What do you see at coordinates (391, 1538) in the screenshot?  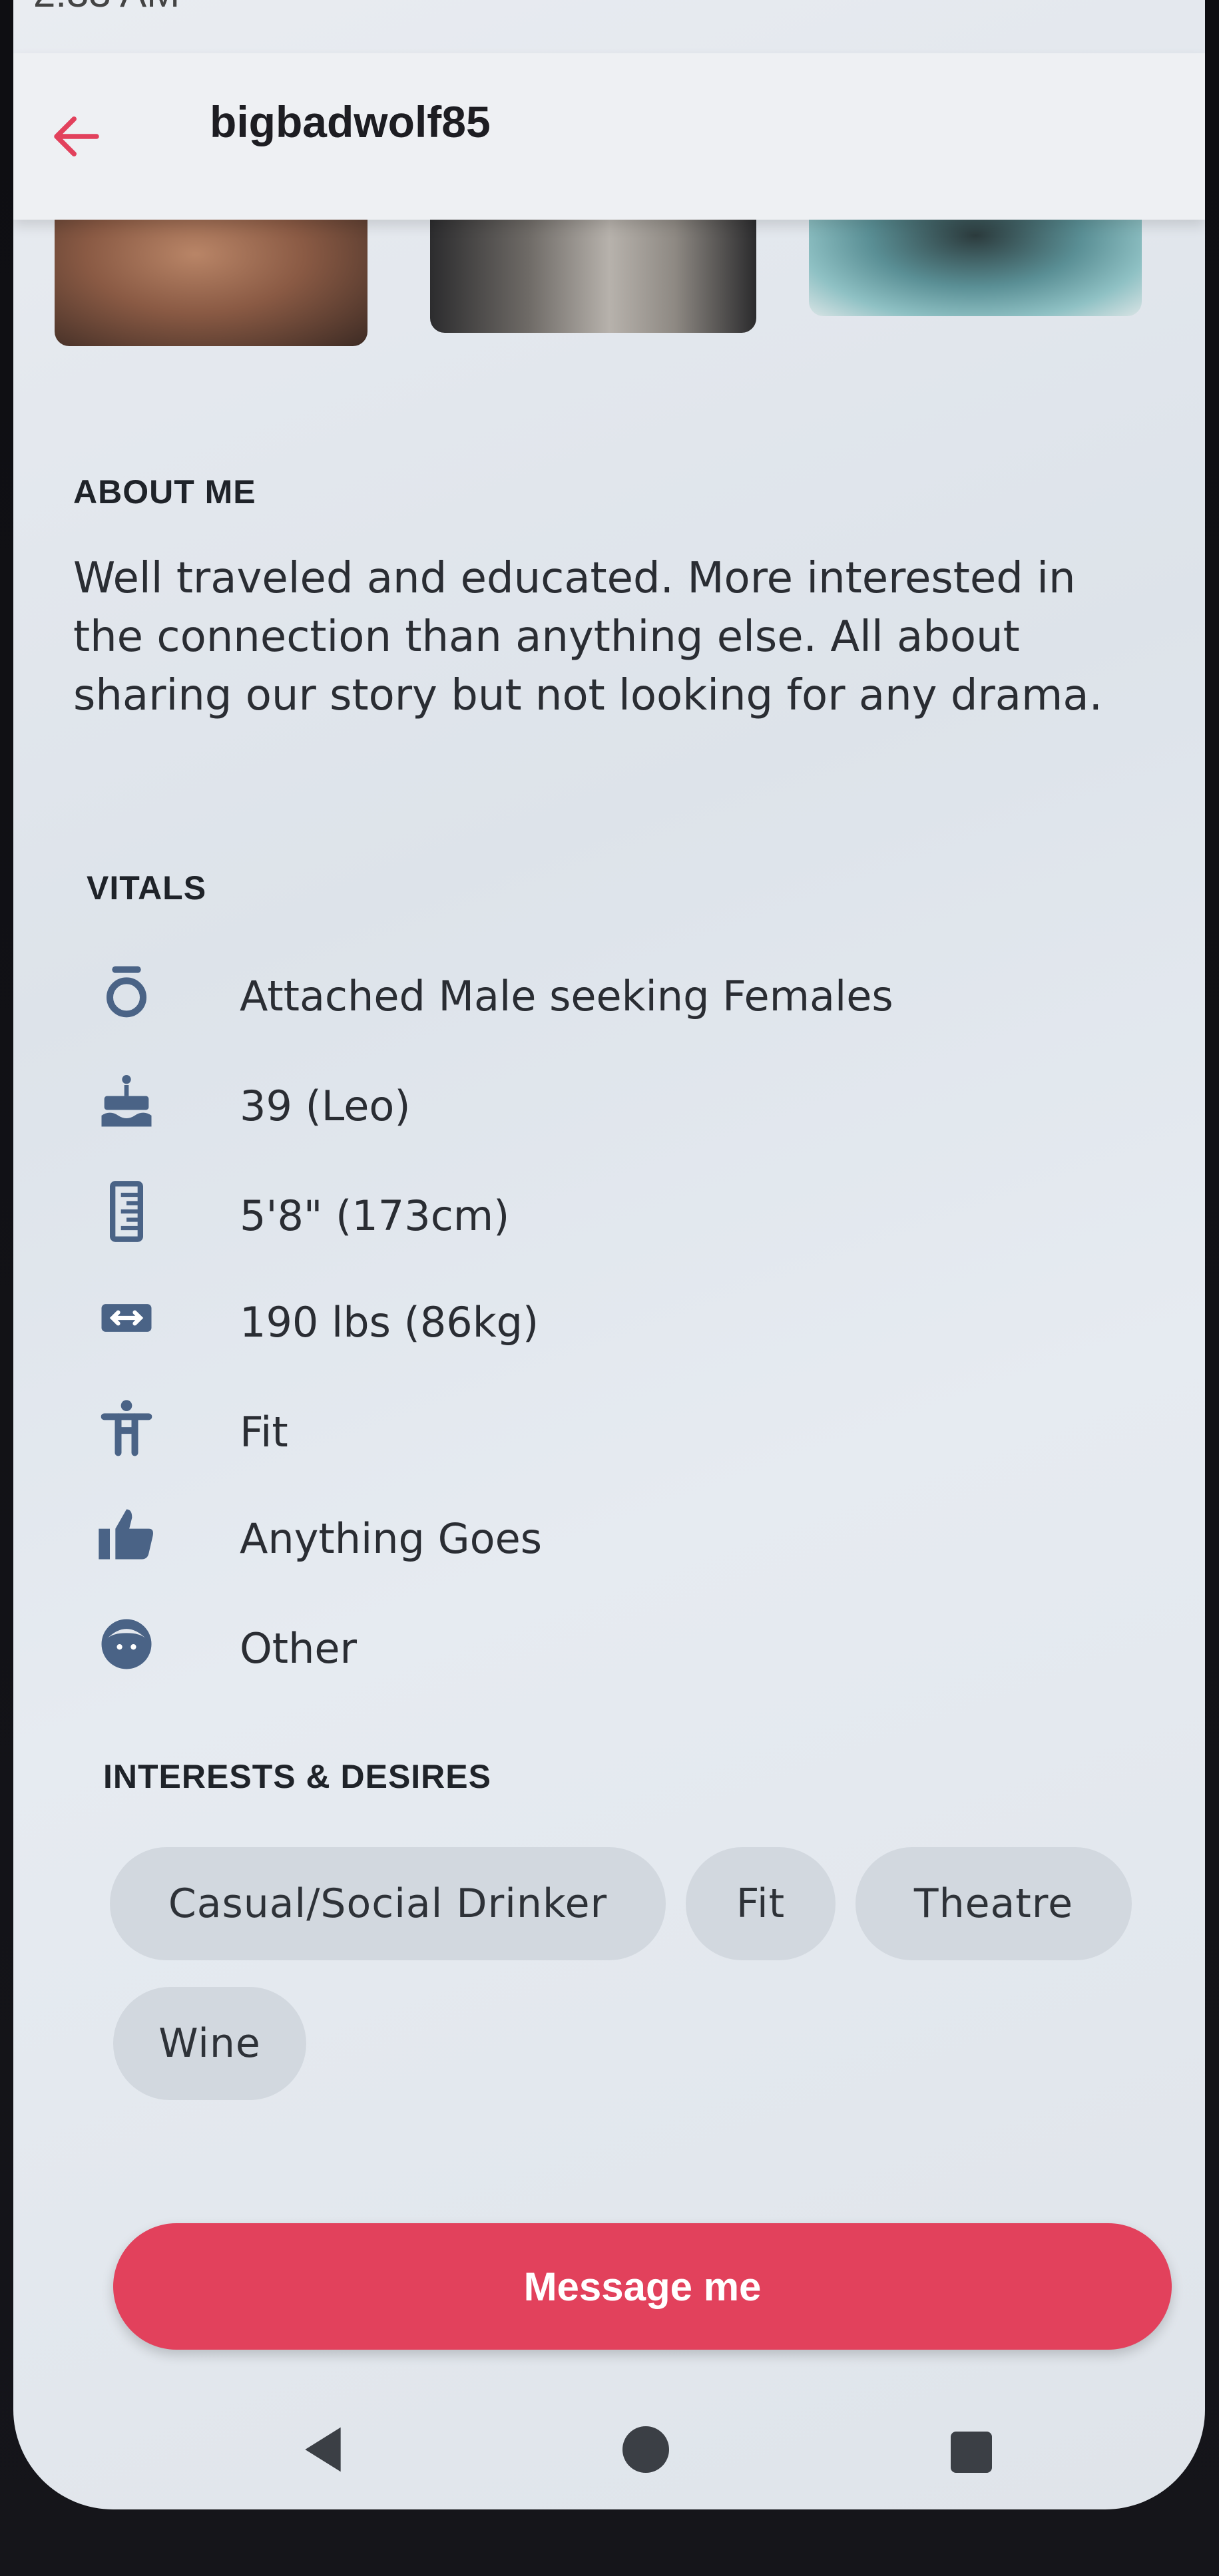 I see `vital-label: Anything Goes` at bounding box center [391, 1538].